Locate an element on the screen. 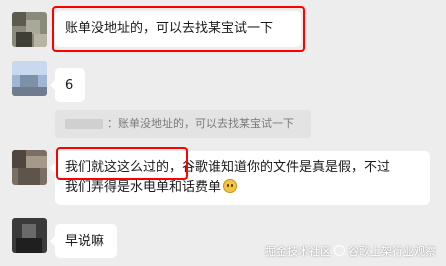 Image resolution: width=446 pixels, height=266 pixels. cat-emoji-icon is located at coordinates (230, 186).